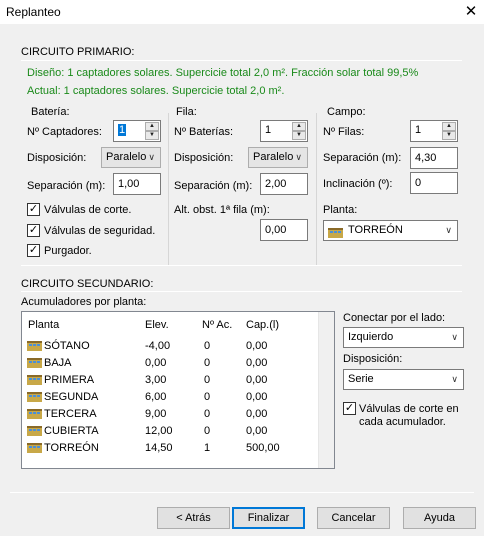  I want to click on group-bottom-line, so click(241, 265).